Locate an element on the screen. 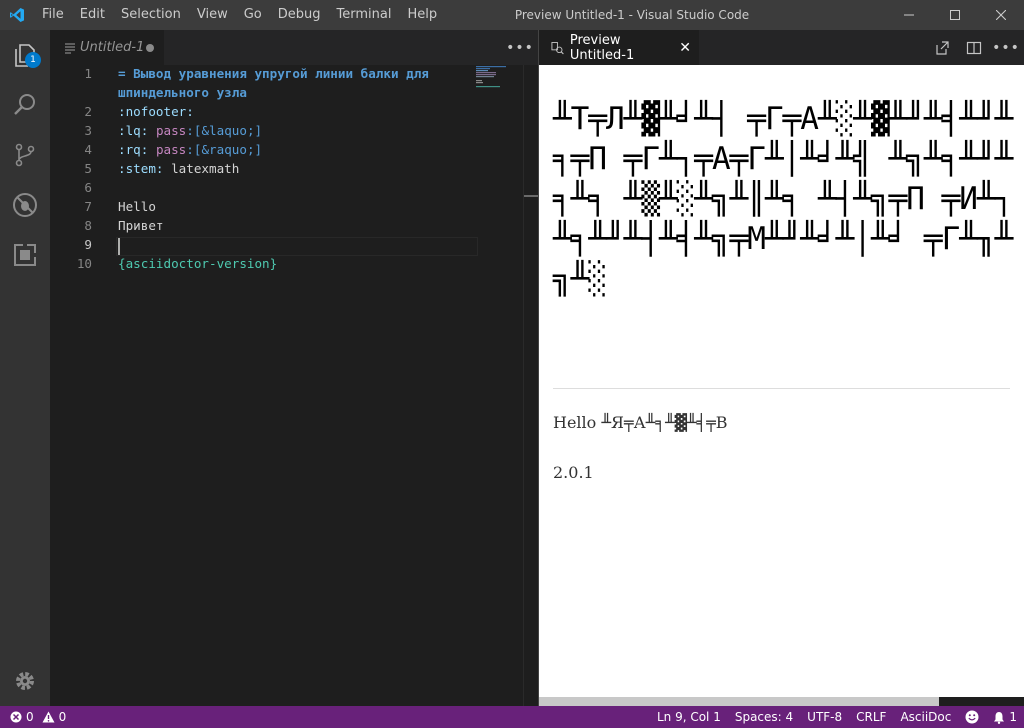 This screenshot has width=1024, height=728. code-line: :stem: latexmath is located at coordinates (178, 168).